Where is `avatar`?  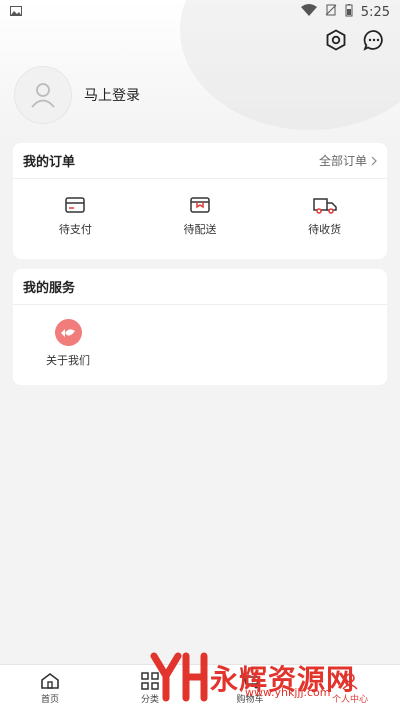 avatar is located at coordinates (43, 95).